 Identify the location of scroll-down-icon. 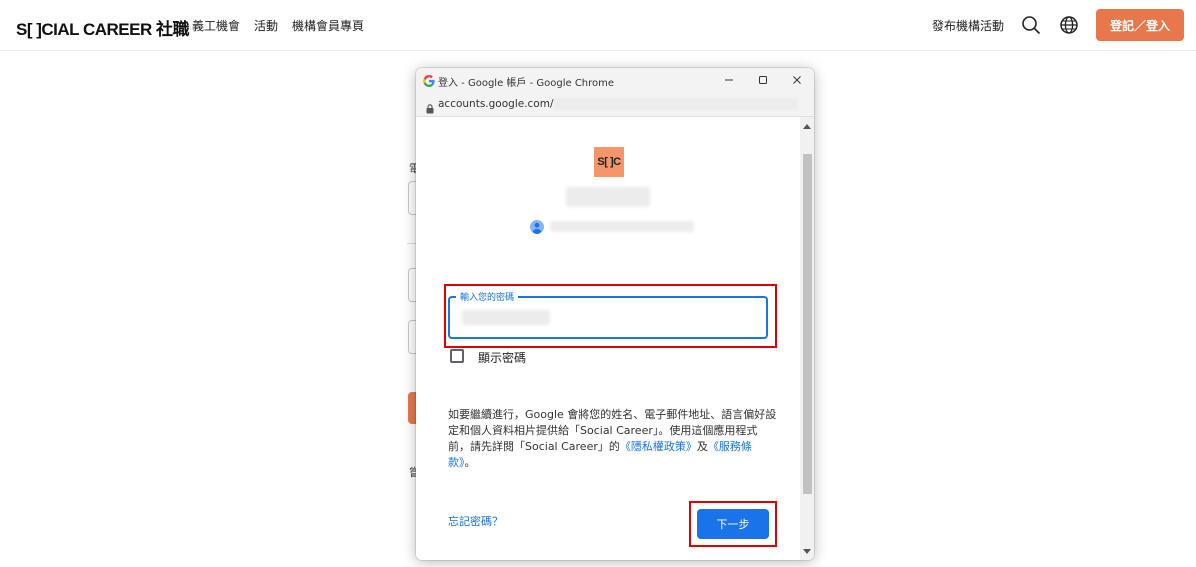
(807, 551).